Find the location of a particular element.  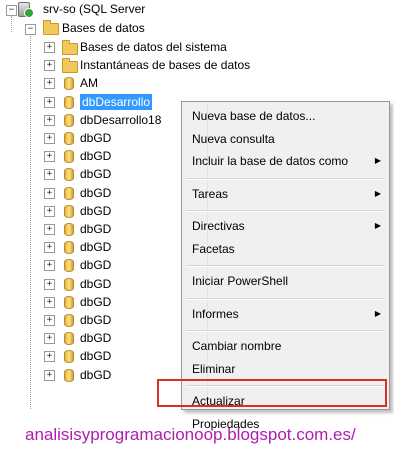

menu-item-iniciar-powershell: Iniciar PowerShell is located at coordinates (285, 281).